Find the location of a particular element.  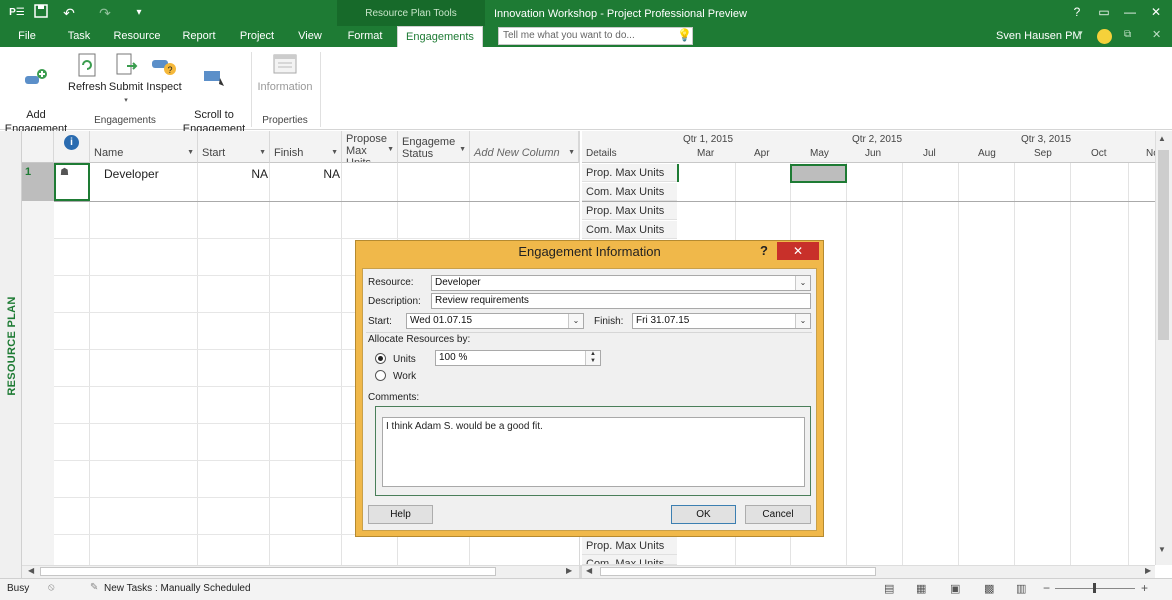

finish-date-picker: Fri 31.07.15 ⌄ is located at coordinates (721, 321).